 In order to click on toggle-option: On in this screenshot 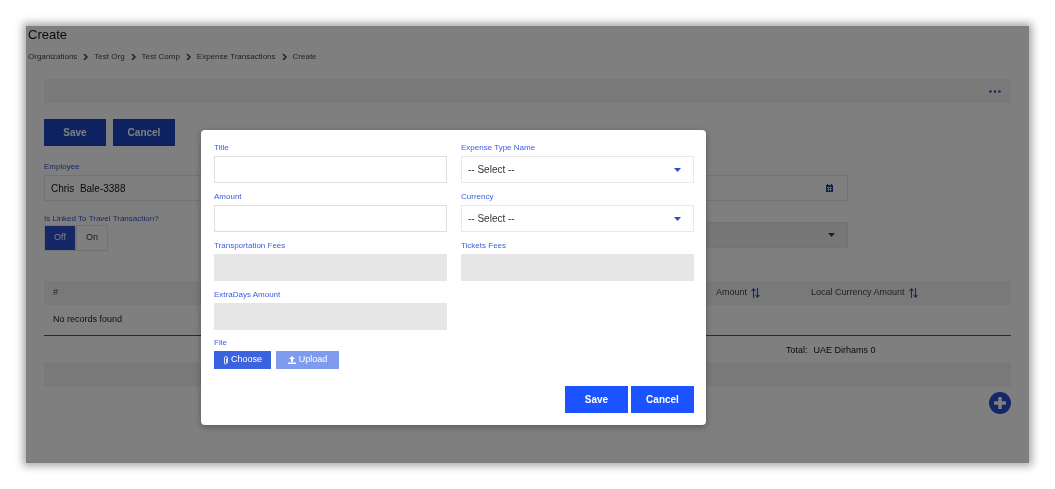, I will do `click(92, 238)`.